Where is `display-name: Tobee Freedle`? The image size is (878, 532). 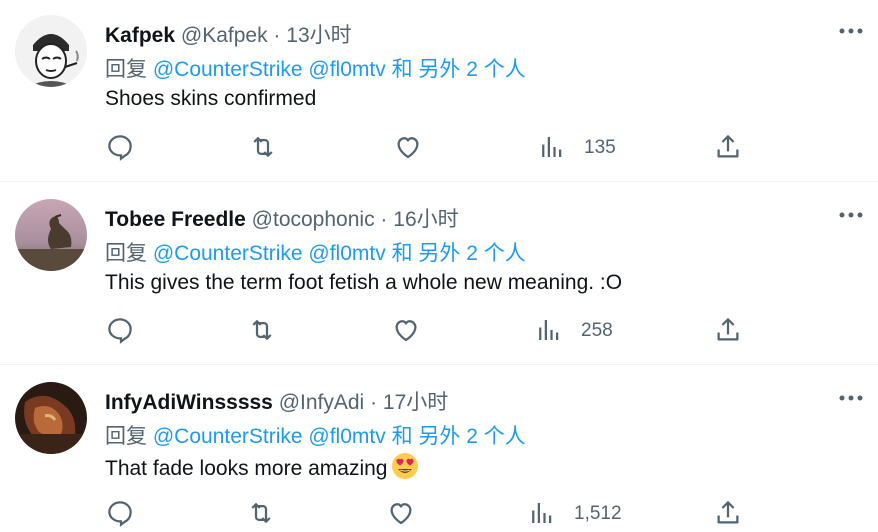 display-name: Tobee Freedle is located at coordinates (175, 219).